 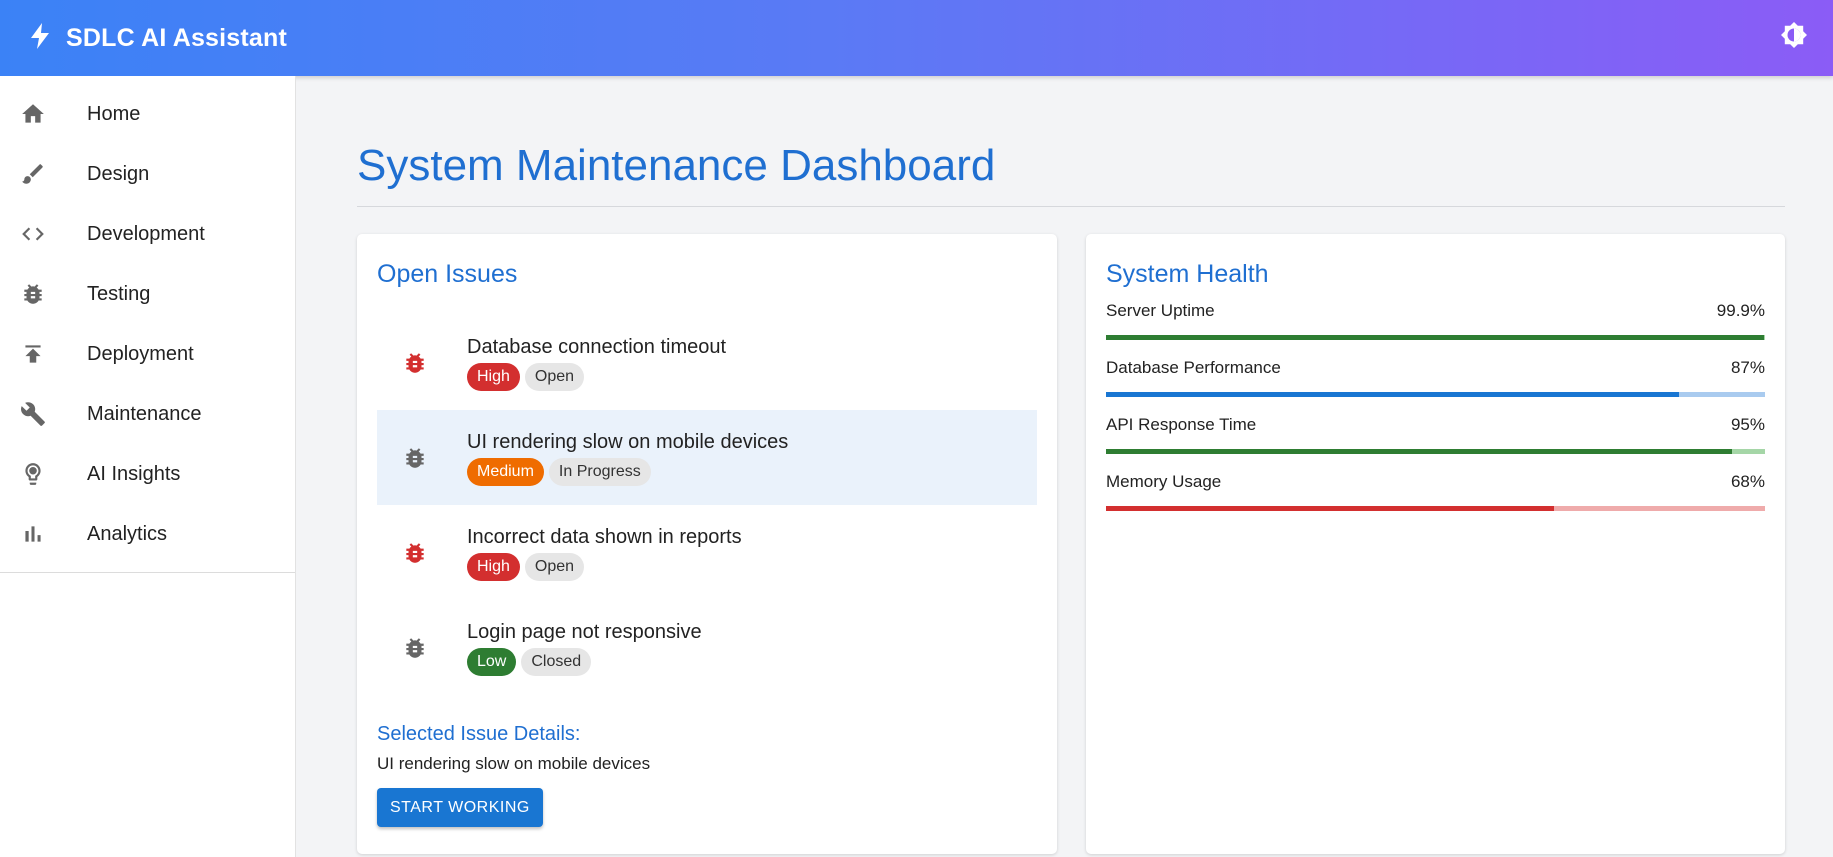 What do you see at coordinates (1435, 434) in the screenshot?
I see `metric-api-response-time: API Response Time 95%` at bounding box center [1435, 434].